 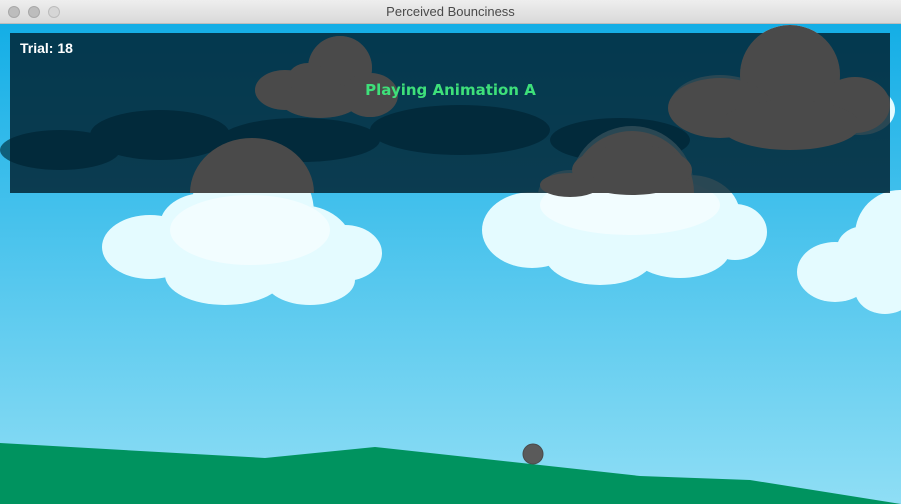 I want to click on animation-status: Playing Animation A, so click(x=450, y=90).